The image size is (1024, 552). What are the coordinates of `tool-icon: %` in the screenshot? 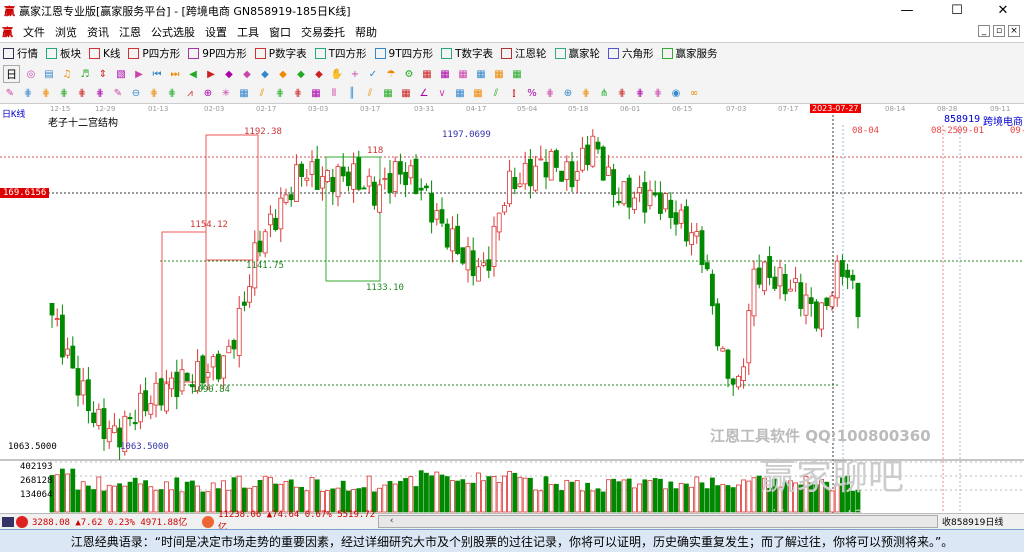 It's located at (532, 94).